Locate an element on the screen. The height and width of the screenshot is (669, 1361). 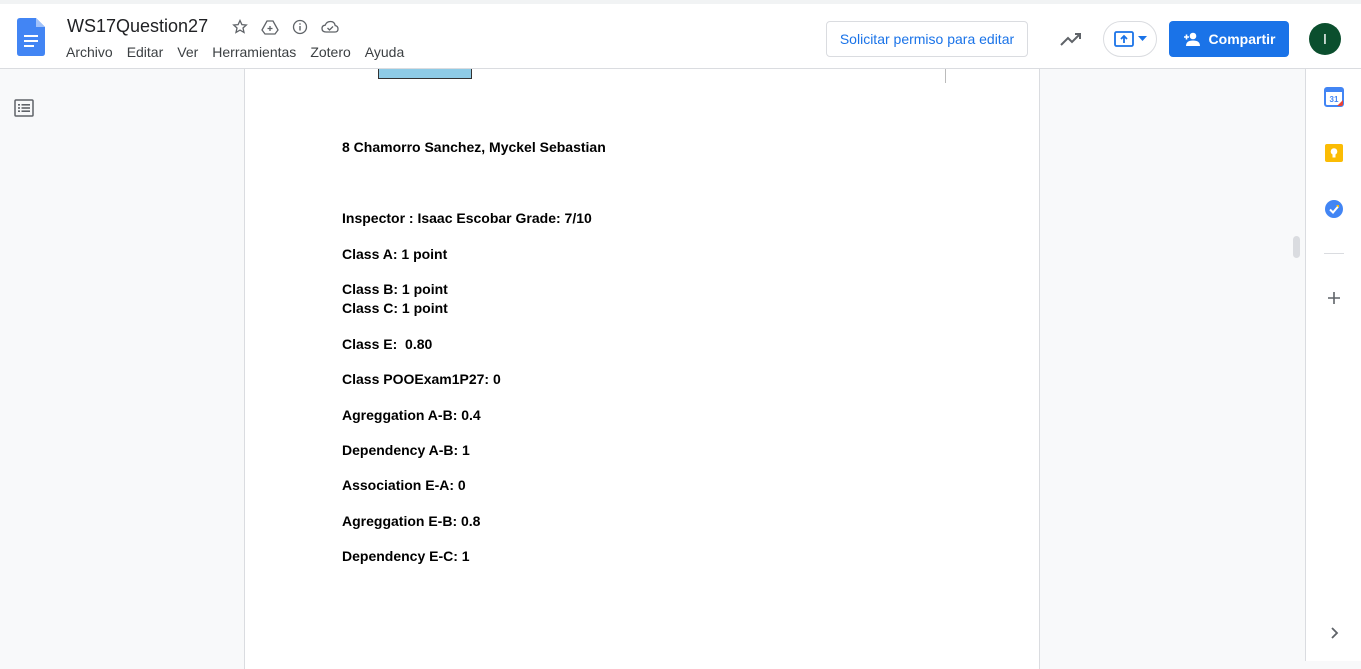
present-button is located at coordinates (1130, 39).